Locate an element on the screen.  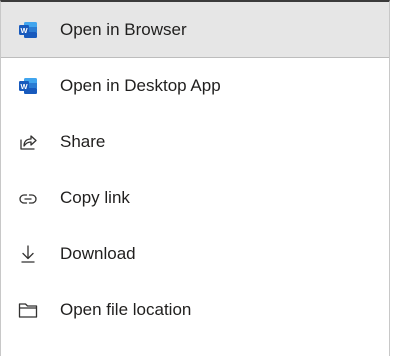
share-icon is located at coordinates (28, 142).